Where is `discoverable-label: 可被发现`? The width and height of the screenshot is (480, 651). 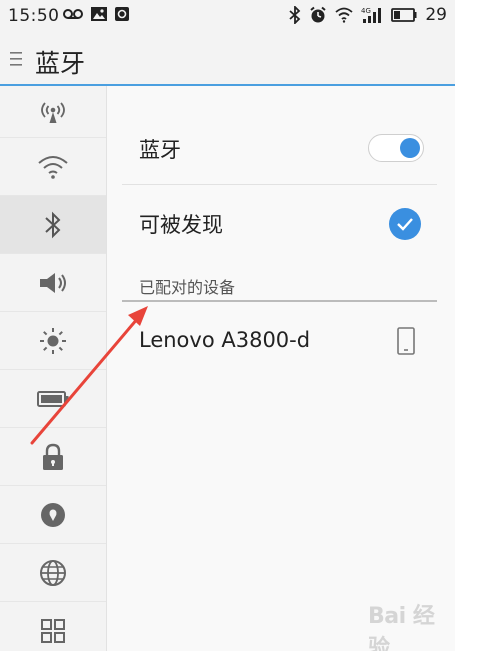 discoverable-label: 可被发现 is located at coordinates (181, 225).